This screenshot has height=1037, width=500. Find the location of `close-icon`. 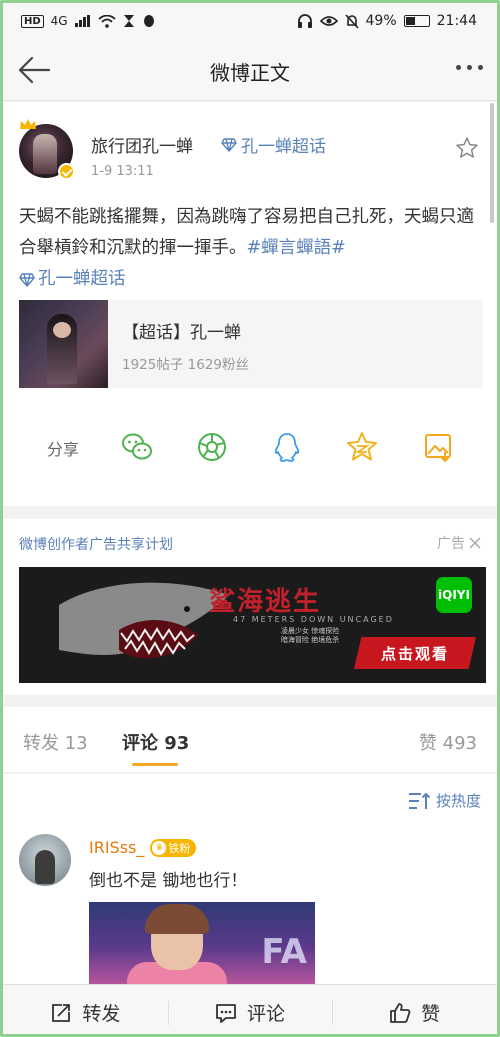

close-icon is located at coordinates (475, 543).